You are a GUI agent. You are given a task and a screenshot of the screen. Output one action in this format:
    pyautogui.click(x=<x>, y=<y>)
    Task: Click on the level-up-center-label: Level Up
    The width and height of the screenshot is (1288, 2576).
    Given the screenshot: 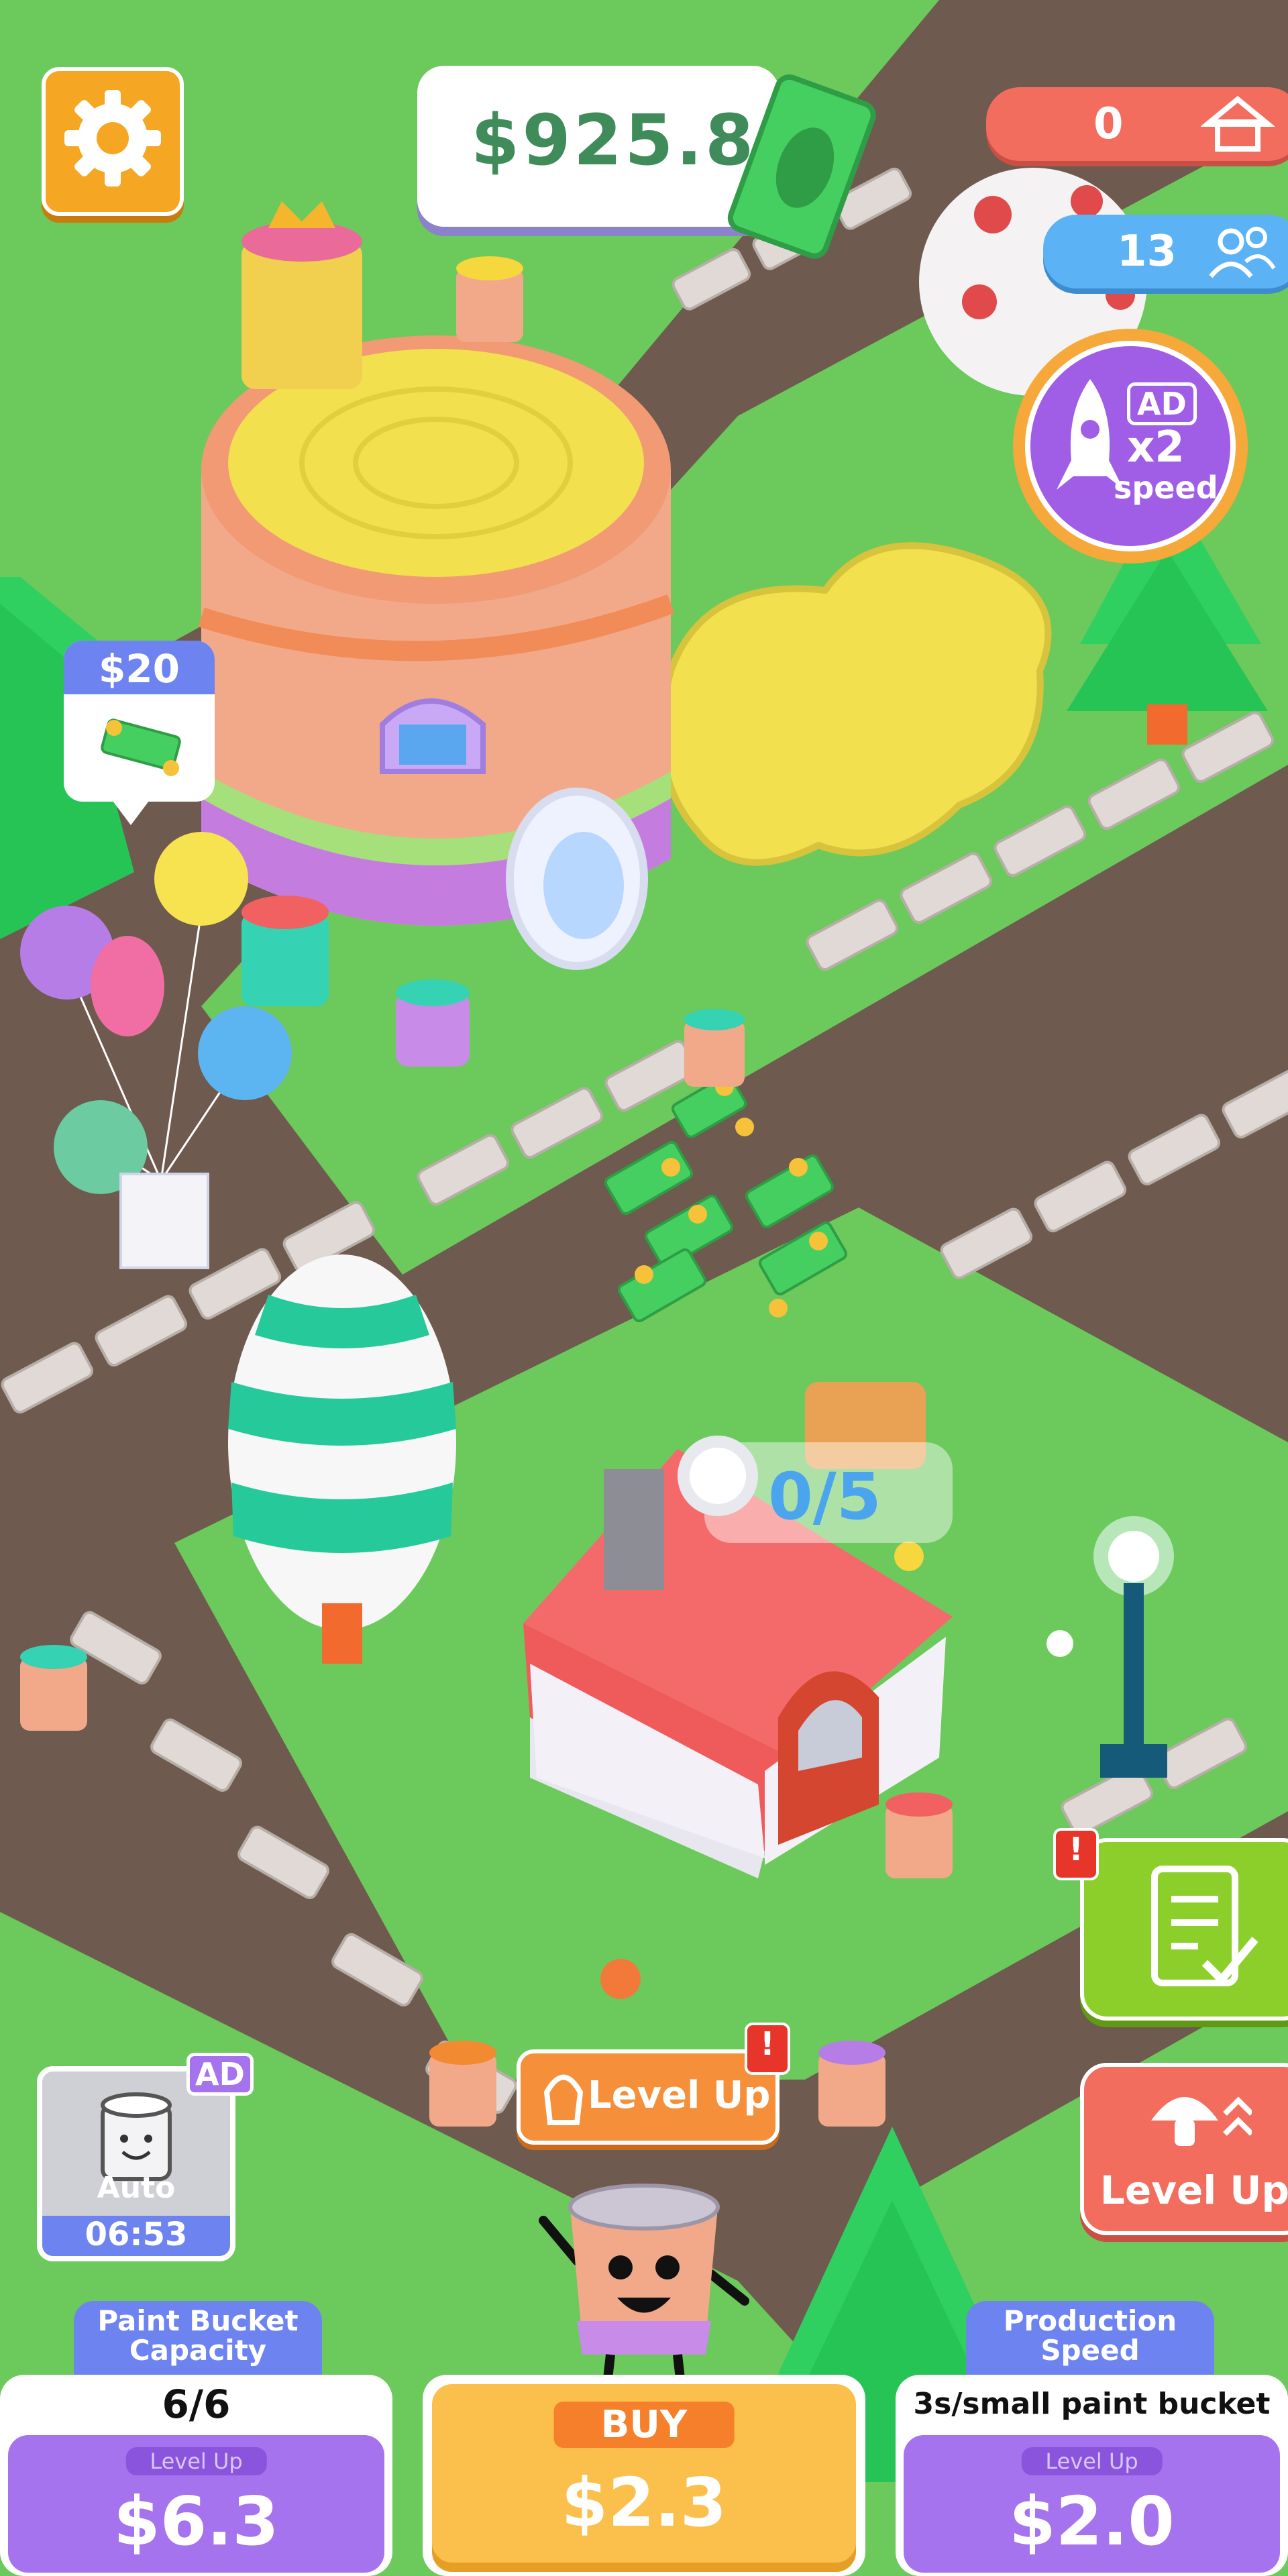 What is the action you would take?
    pyautogui.click(x=679, y=2095)
    